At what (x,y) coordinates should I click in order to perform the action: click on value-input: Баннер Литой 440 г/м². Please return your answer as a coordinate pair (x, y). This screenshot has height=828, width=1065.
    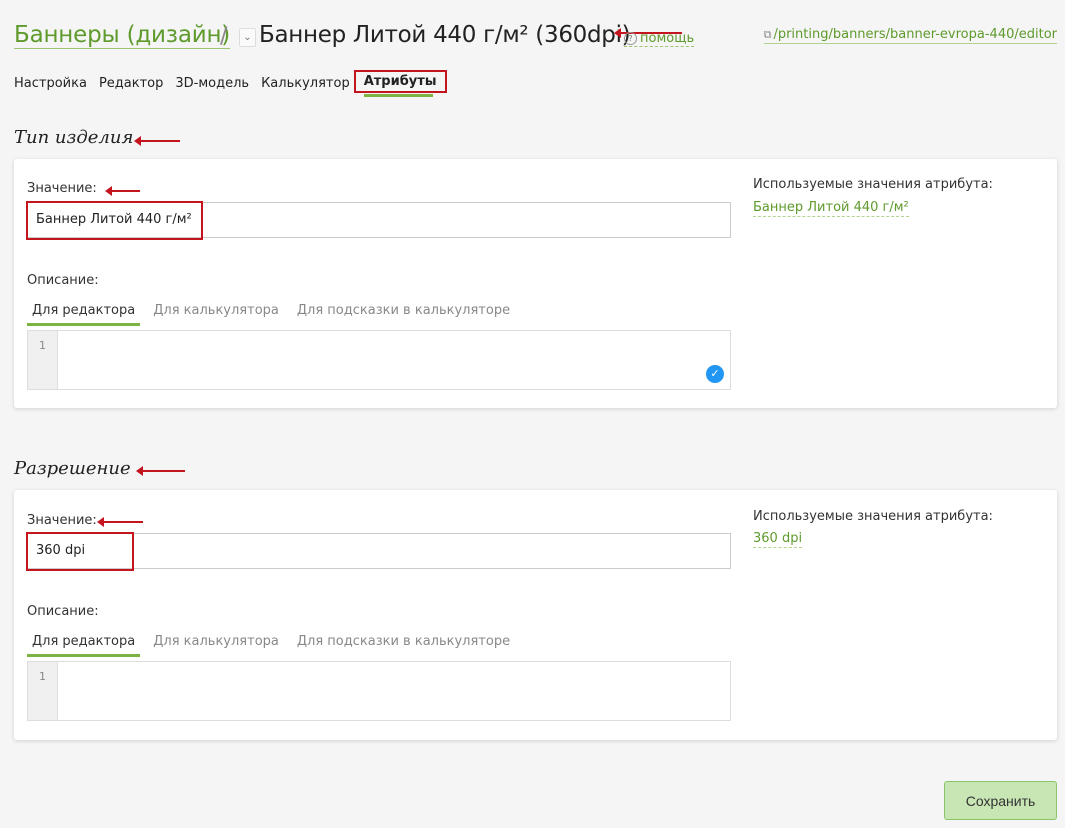
    Looking at the image, I should click on (379, 220).